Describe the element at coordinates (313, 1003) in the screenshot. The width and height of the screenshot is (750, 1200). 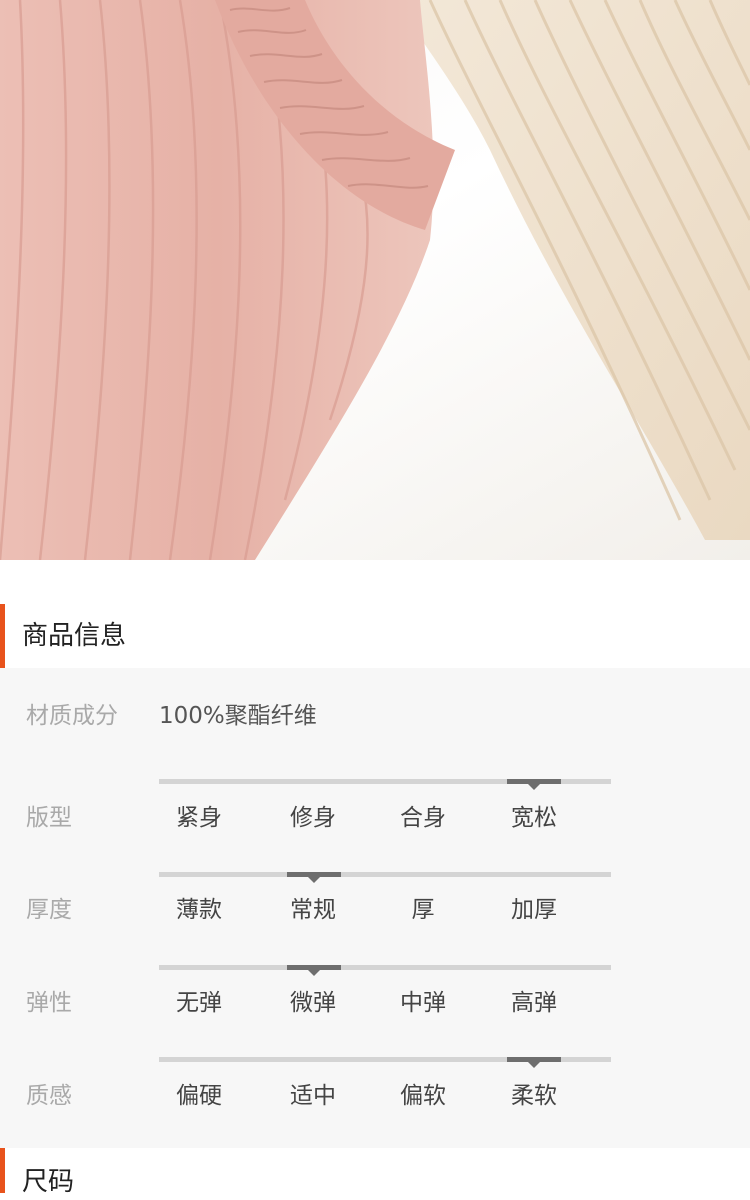
I see `option-label: 微弹` at that location.